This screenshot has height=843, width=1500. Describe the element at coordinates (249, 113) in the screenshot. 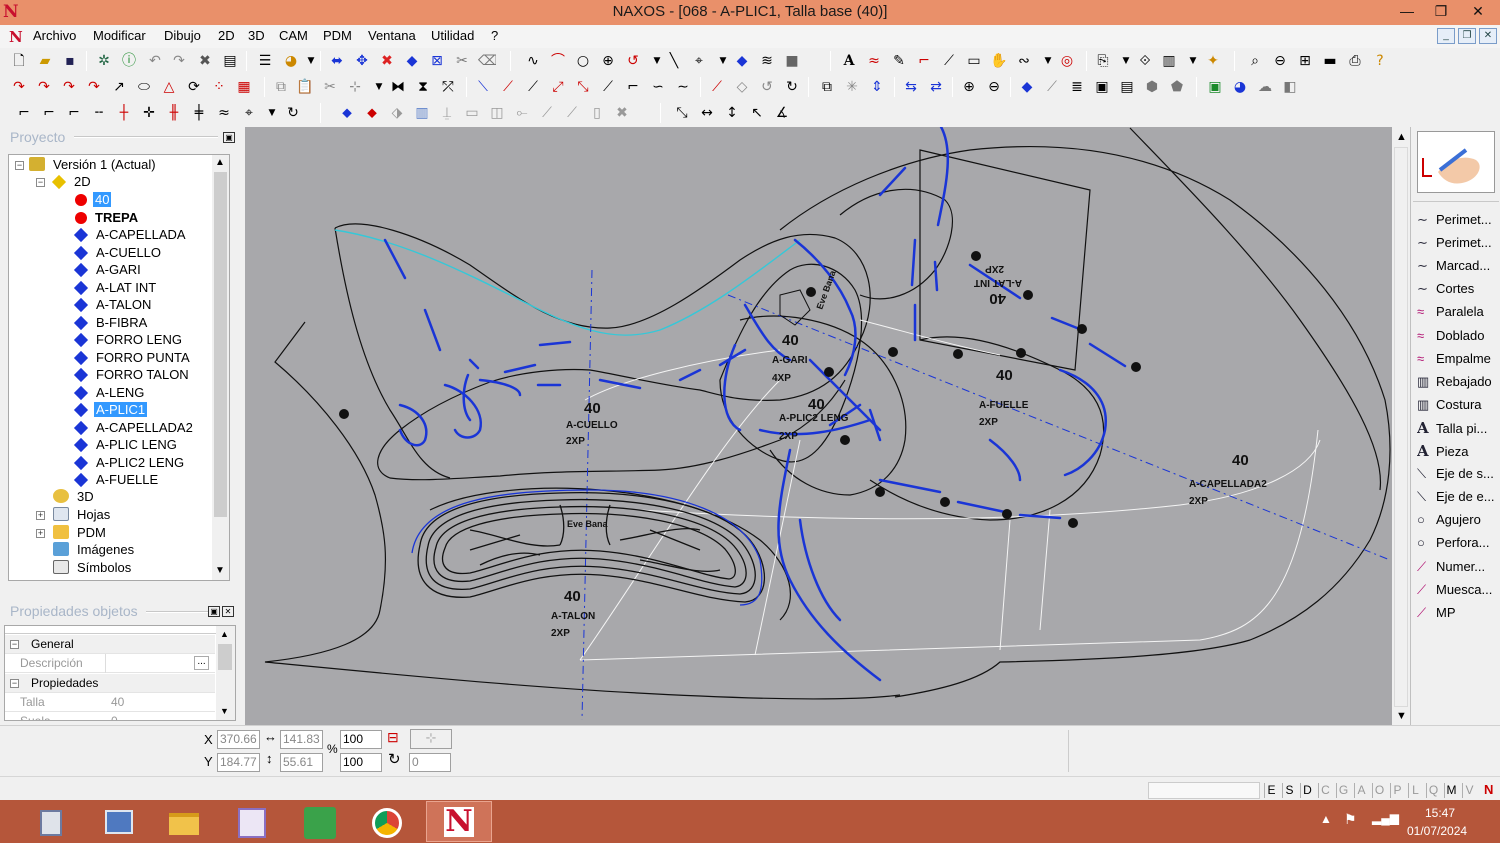

I see `node-move-icon: ⌖` at that location.